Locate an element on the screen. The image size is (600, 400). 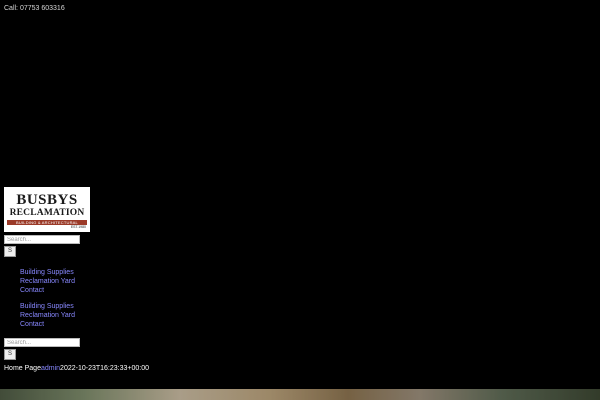
call-phone-number: Call: 07753 603316 is located at coordinates (34, 8).